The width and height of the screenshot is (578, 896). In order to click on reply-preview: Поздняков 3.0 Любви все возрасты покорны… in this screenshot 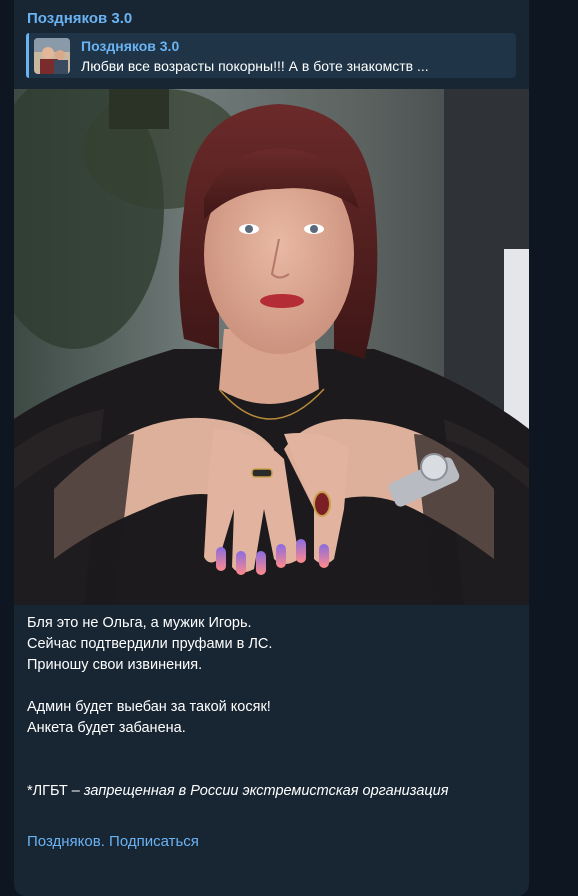, I will do `click(271, 55)`.